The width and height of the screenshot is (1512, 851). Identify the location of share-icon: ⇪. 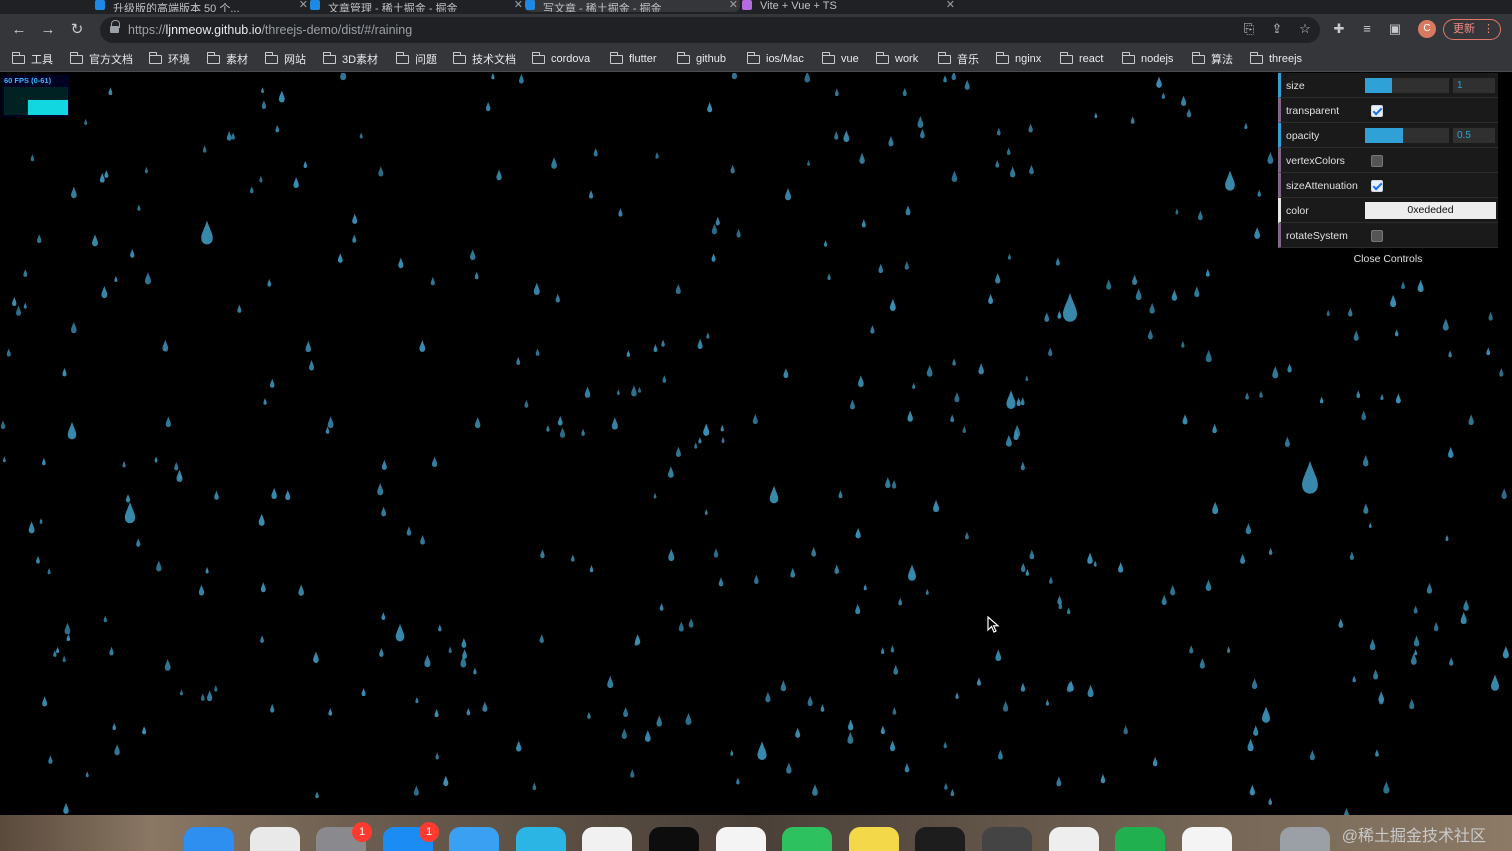
(1277, 29).